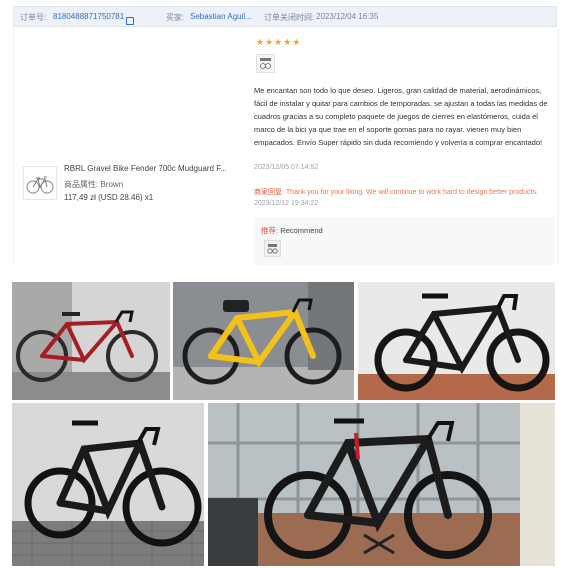 The image size is (568, 568). Describe the element at coordinates (91, 341) in the screenshot. I see `customer-photo-red-bike` at that location.